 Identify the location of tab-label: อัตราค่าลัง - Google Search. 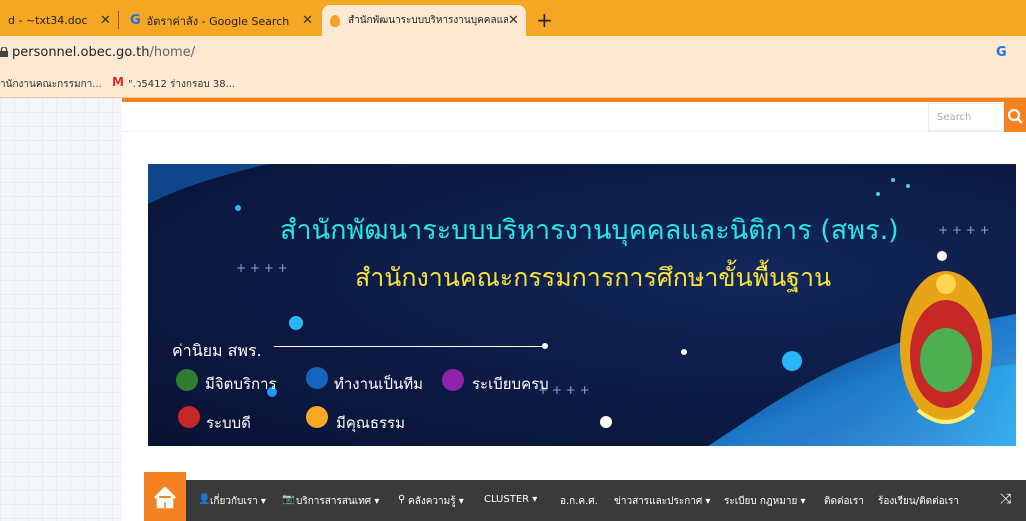
(218, 21).